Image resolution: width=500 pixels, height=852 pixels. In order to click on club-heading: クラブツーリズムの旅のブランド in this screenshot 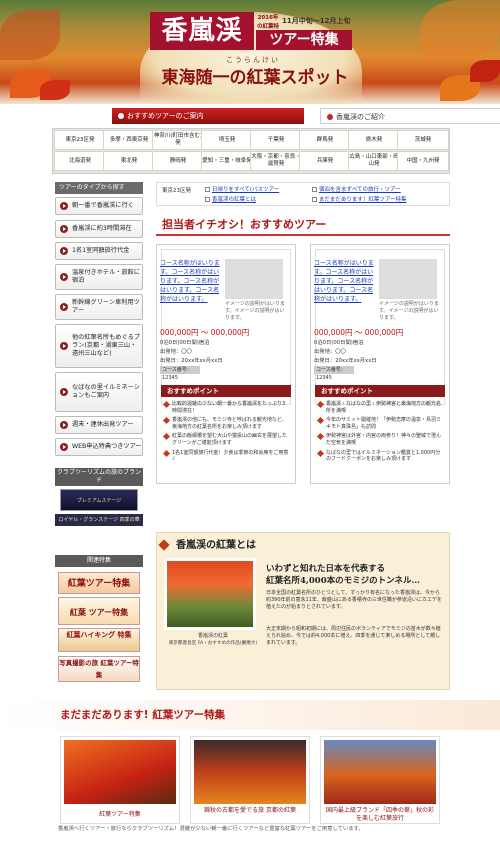, I will do `click(99, 477)`.